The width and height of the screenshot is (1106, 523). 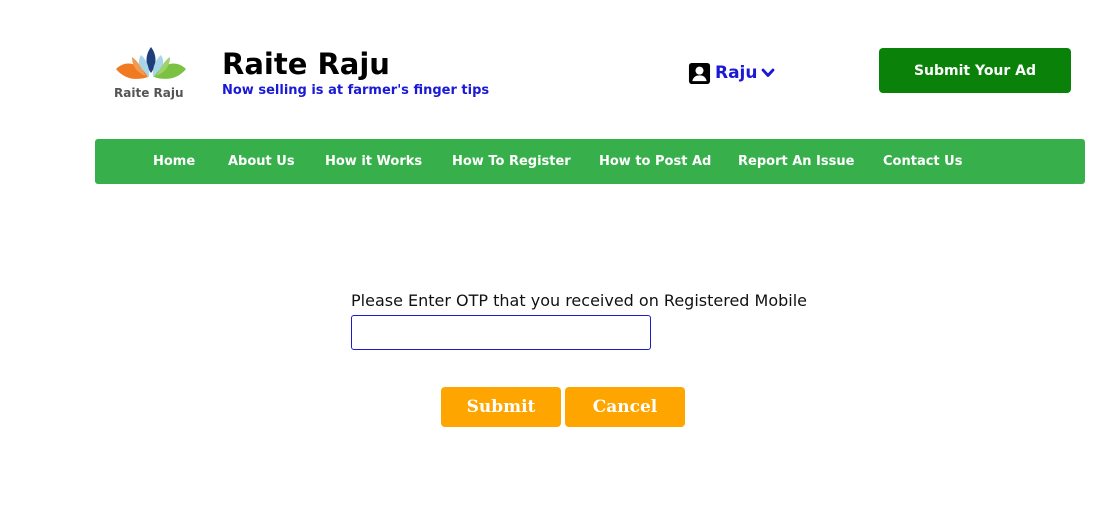 What do you see at coordinates (975, 70) in the screenshot?
I see `submit-your-ad-button: Submit Your Ad` at bounding box center [975, 70].